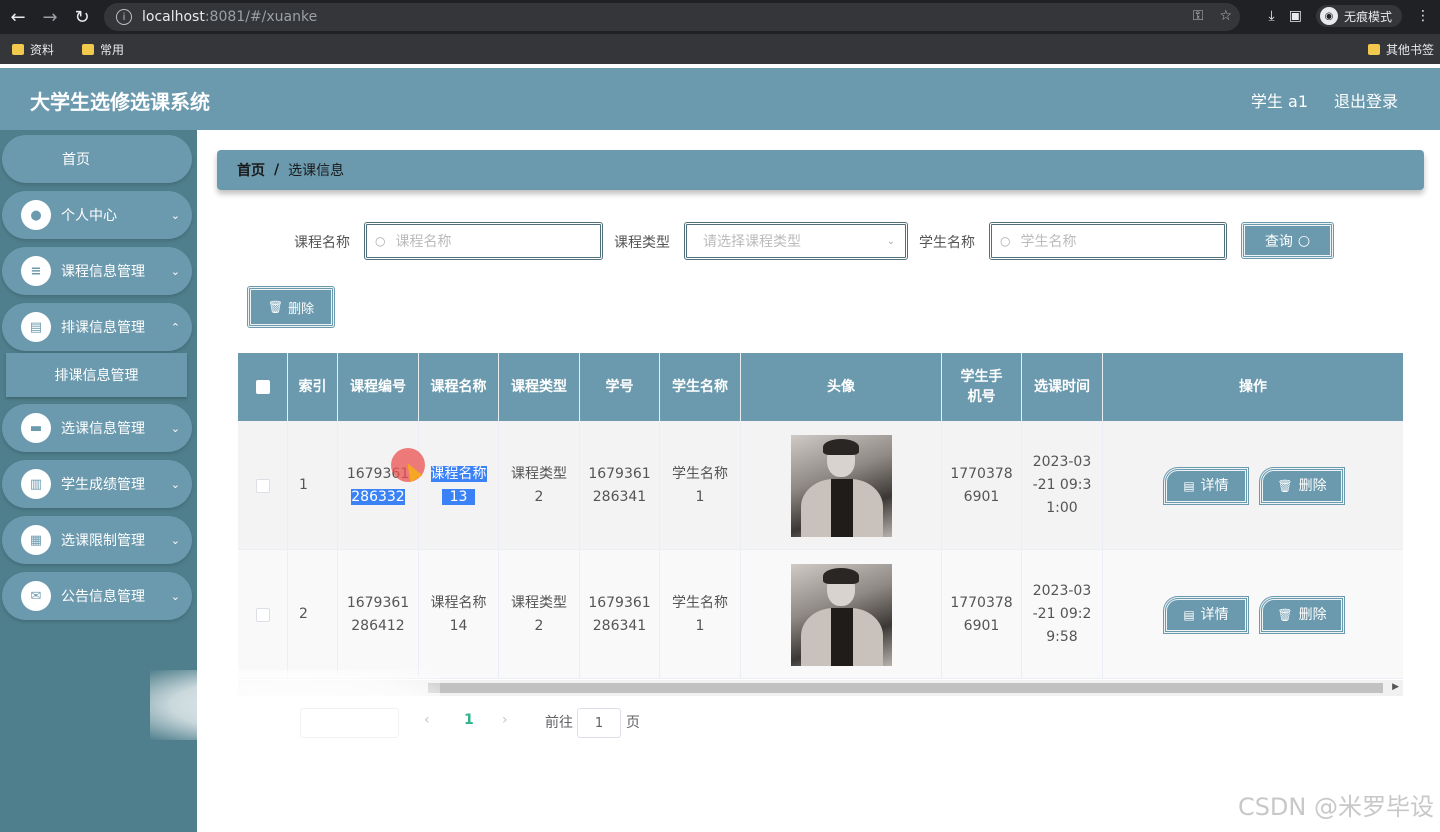 The width and height of the screenshot is (1440, 832). What do you see at coordinates (1225, 16) in the screenshot?
I see `star-icon: ☆` at bounding box center [1225, 16].